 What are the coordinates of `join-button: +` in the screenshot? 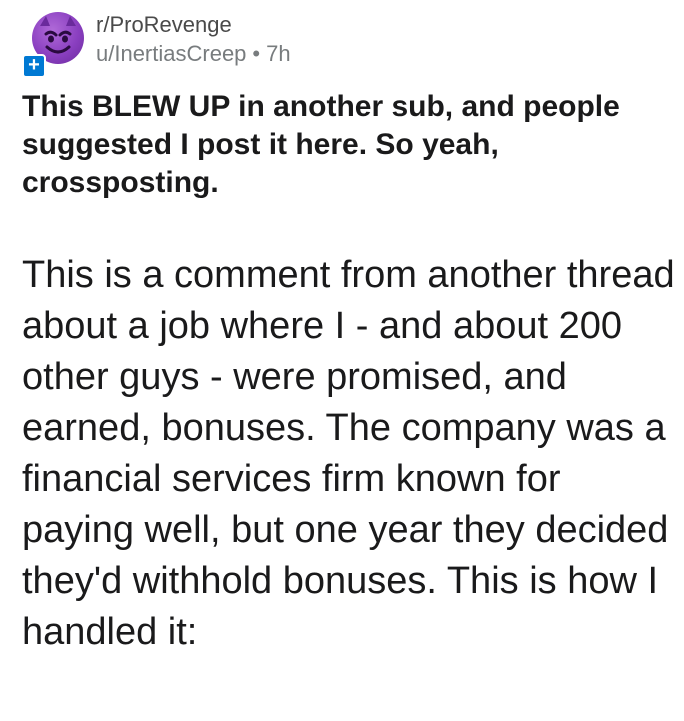 It's located at (34, 66).